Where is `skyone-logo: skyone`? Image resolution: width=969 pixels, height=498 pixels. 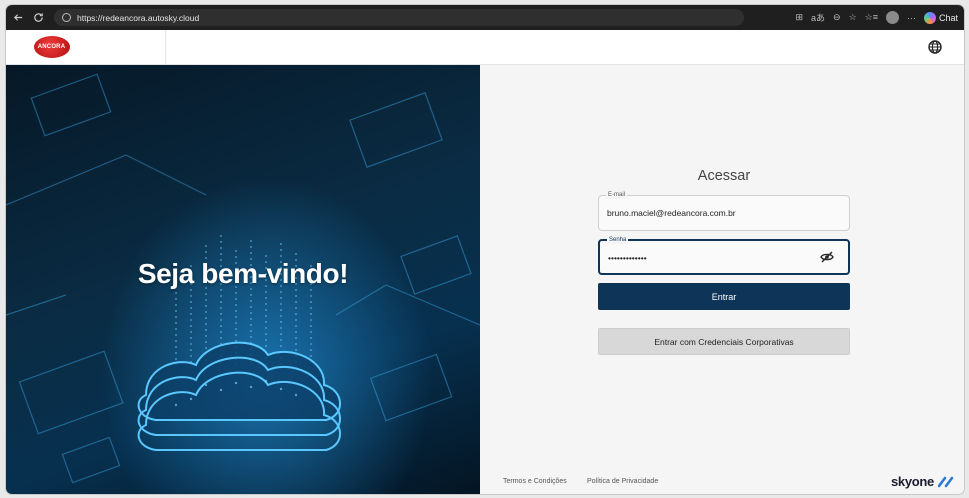
skyone-logo: skyone is located at coordinates (922, 481).